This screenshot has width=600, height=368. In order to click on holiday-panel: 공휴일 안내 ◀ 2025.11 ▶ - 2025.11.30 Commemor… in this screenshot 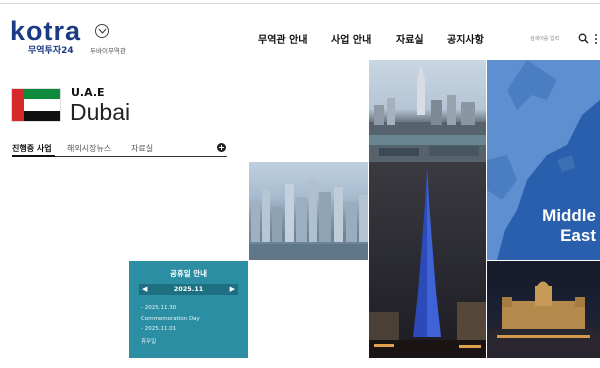, I will do `click(188, 309)`.